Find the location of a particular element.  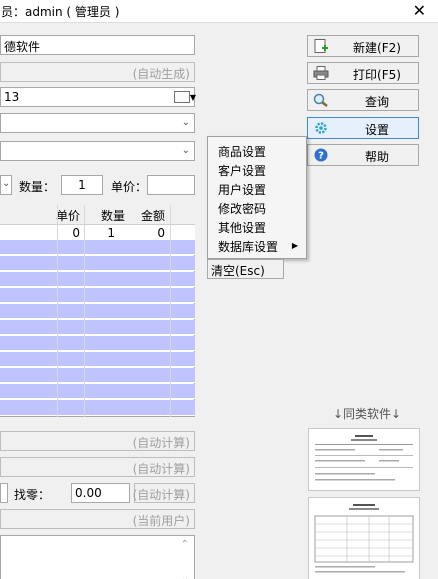

settings-button: 设置 is located at coordinates (363, 128).